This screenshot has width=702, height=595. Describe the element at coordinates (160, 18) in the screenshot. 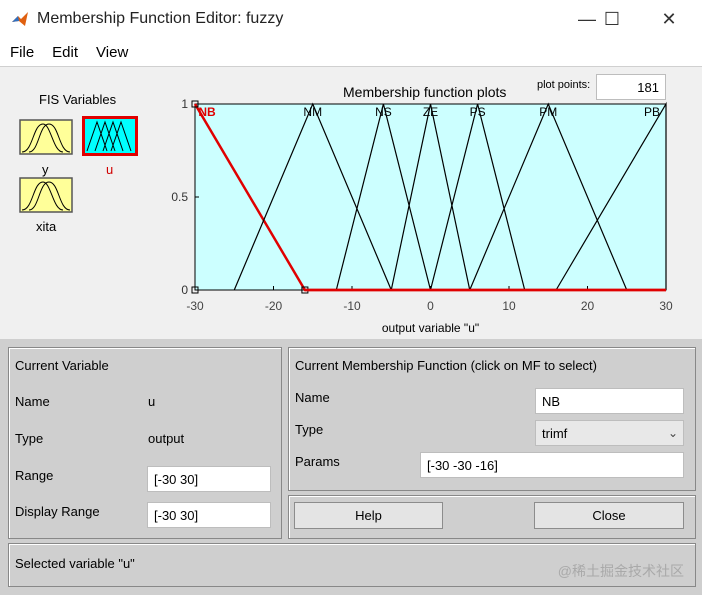

I see `window-title: Membership Function Editor: fuzzy` at that location.